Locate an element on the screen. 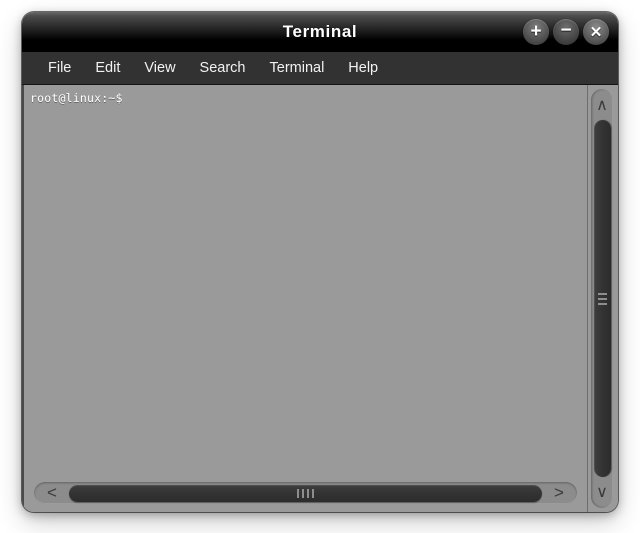  horizontal-scrollbar-thumb is located at coordinates (305, 493).